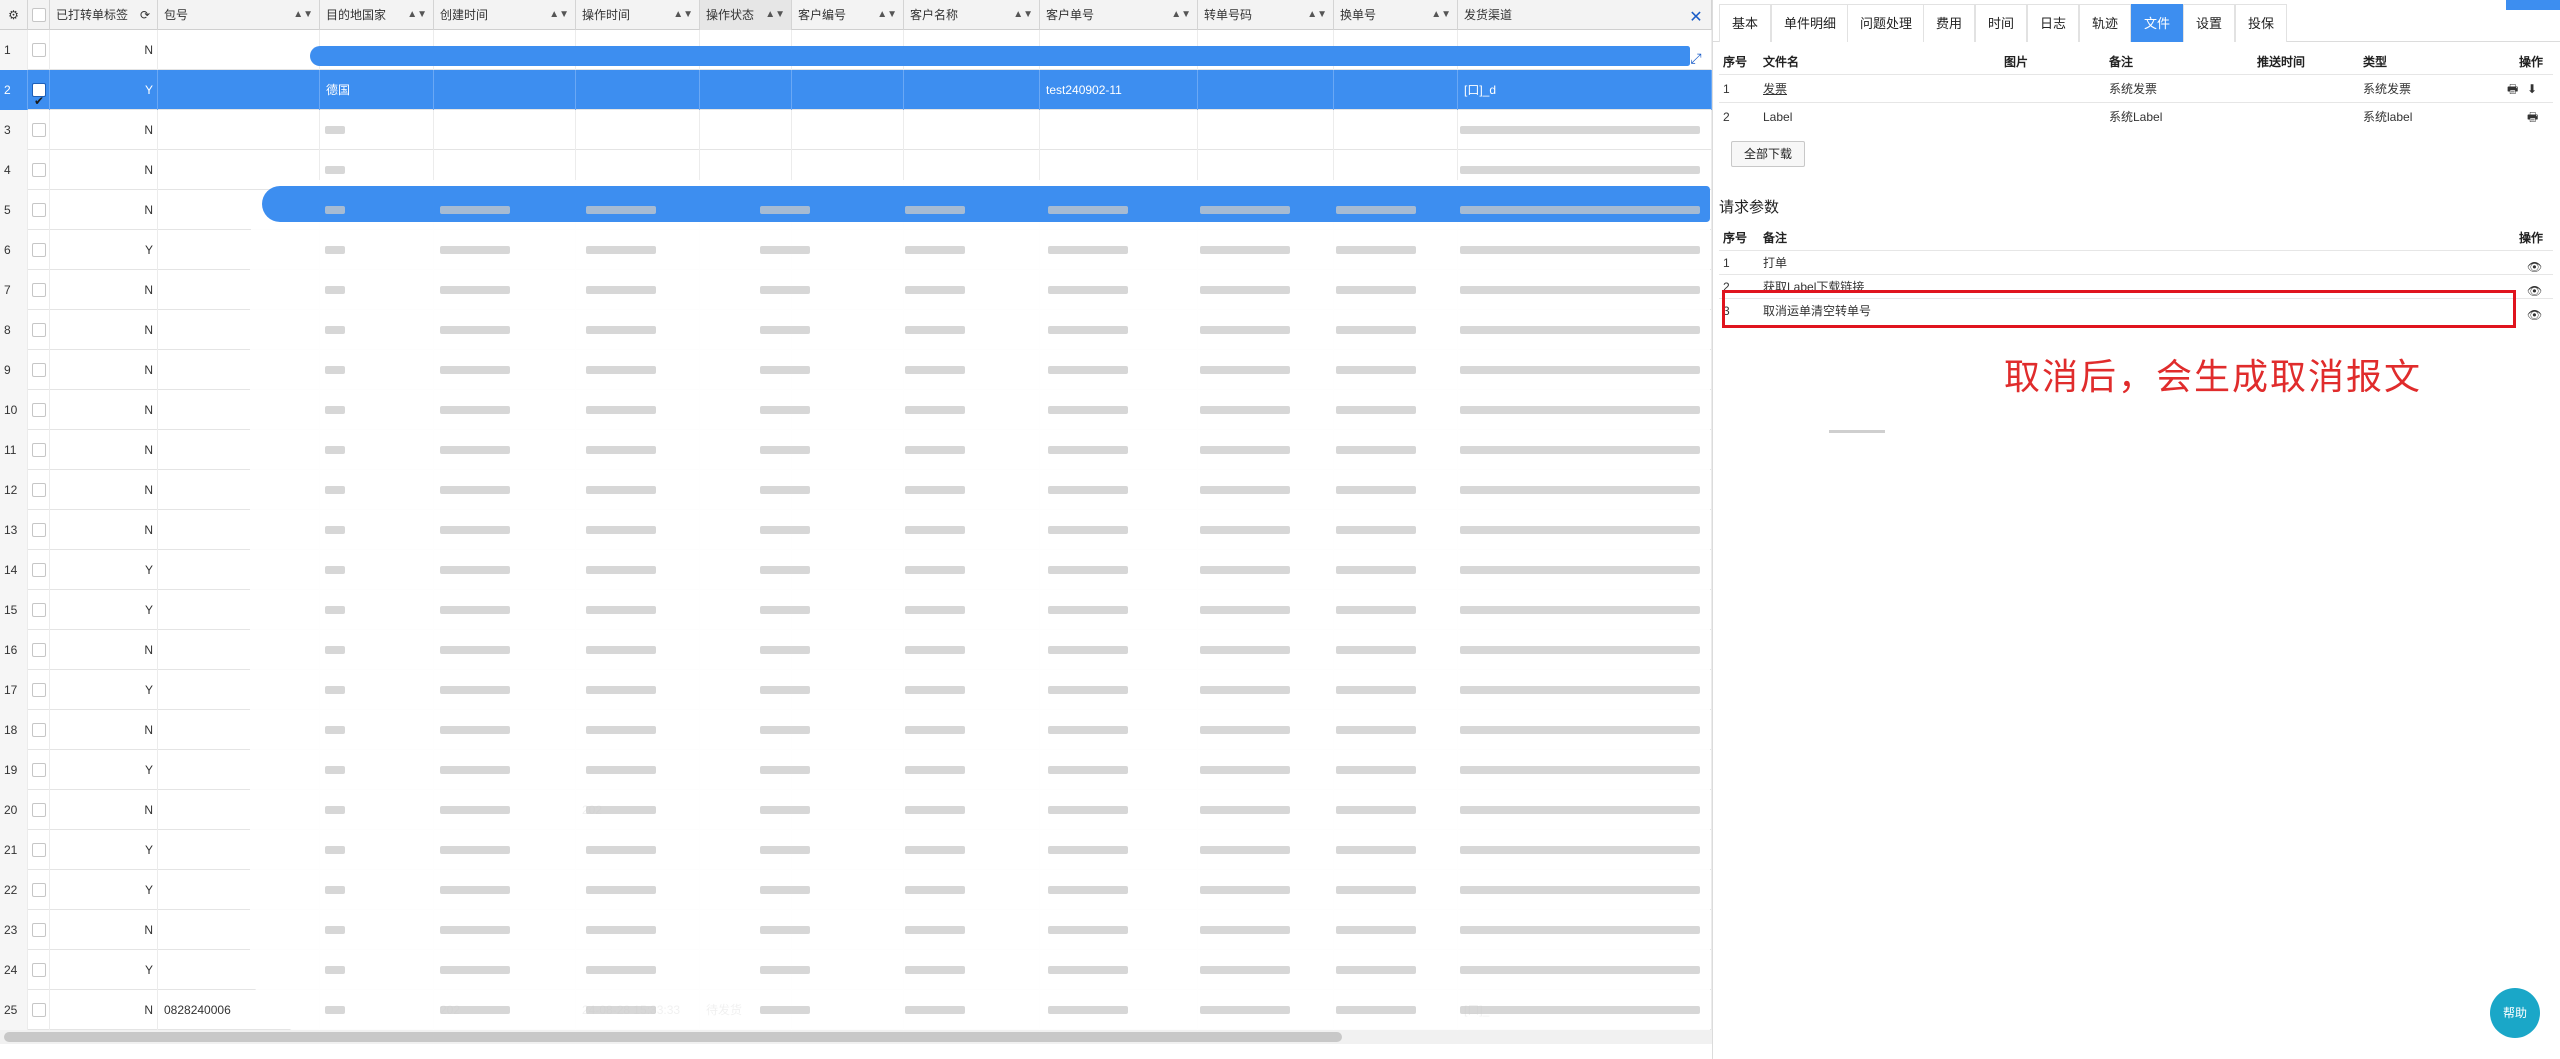  I want to click on close-panel-icon: ✕, so click(1696, 18).